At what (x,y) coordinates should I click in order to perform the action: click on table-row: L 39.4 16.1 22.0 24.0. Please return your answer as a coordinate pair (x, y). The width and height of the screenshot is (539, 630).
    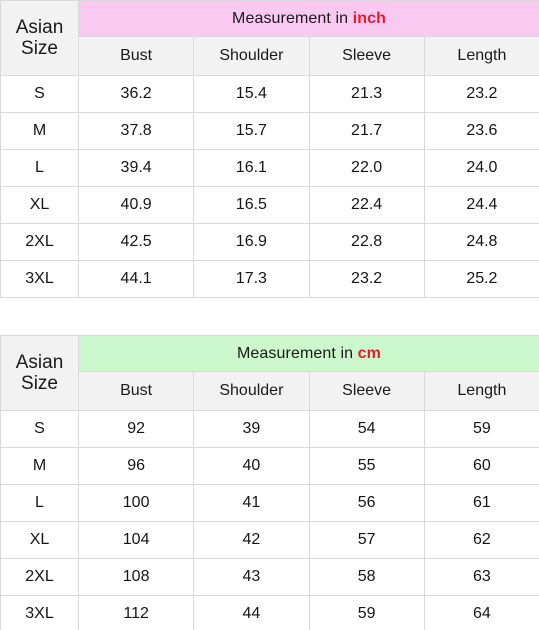
    Looking at the image, I should click on (269, 168).